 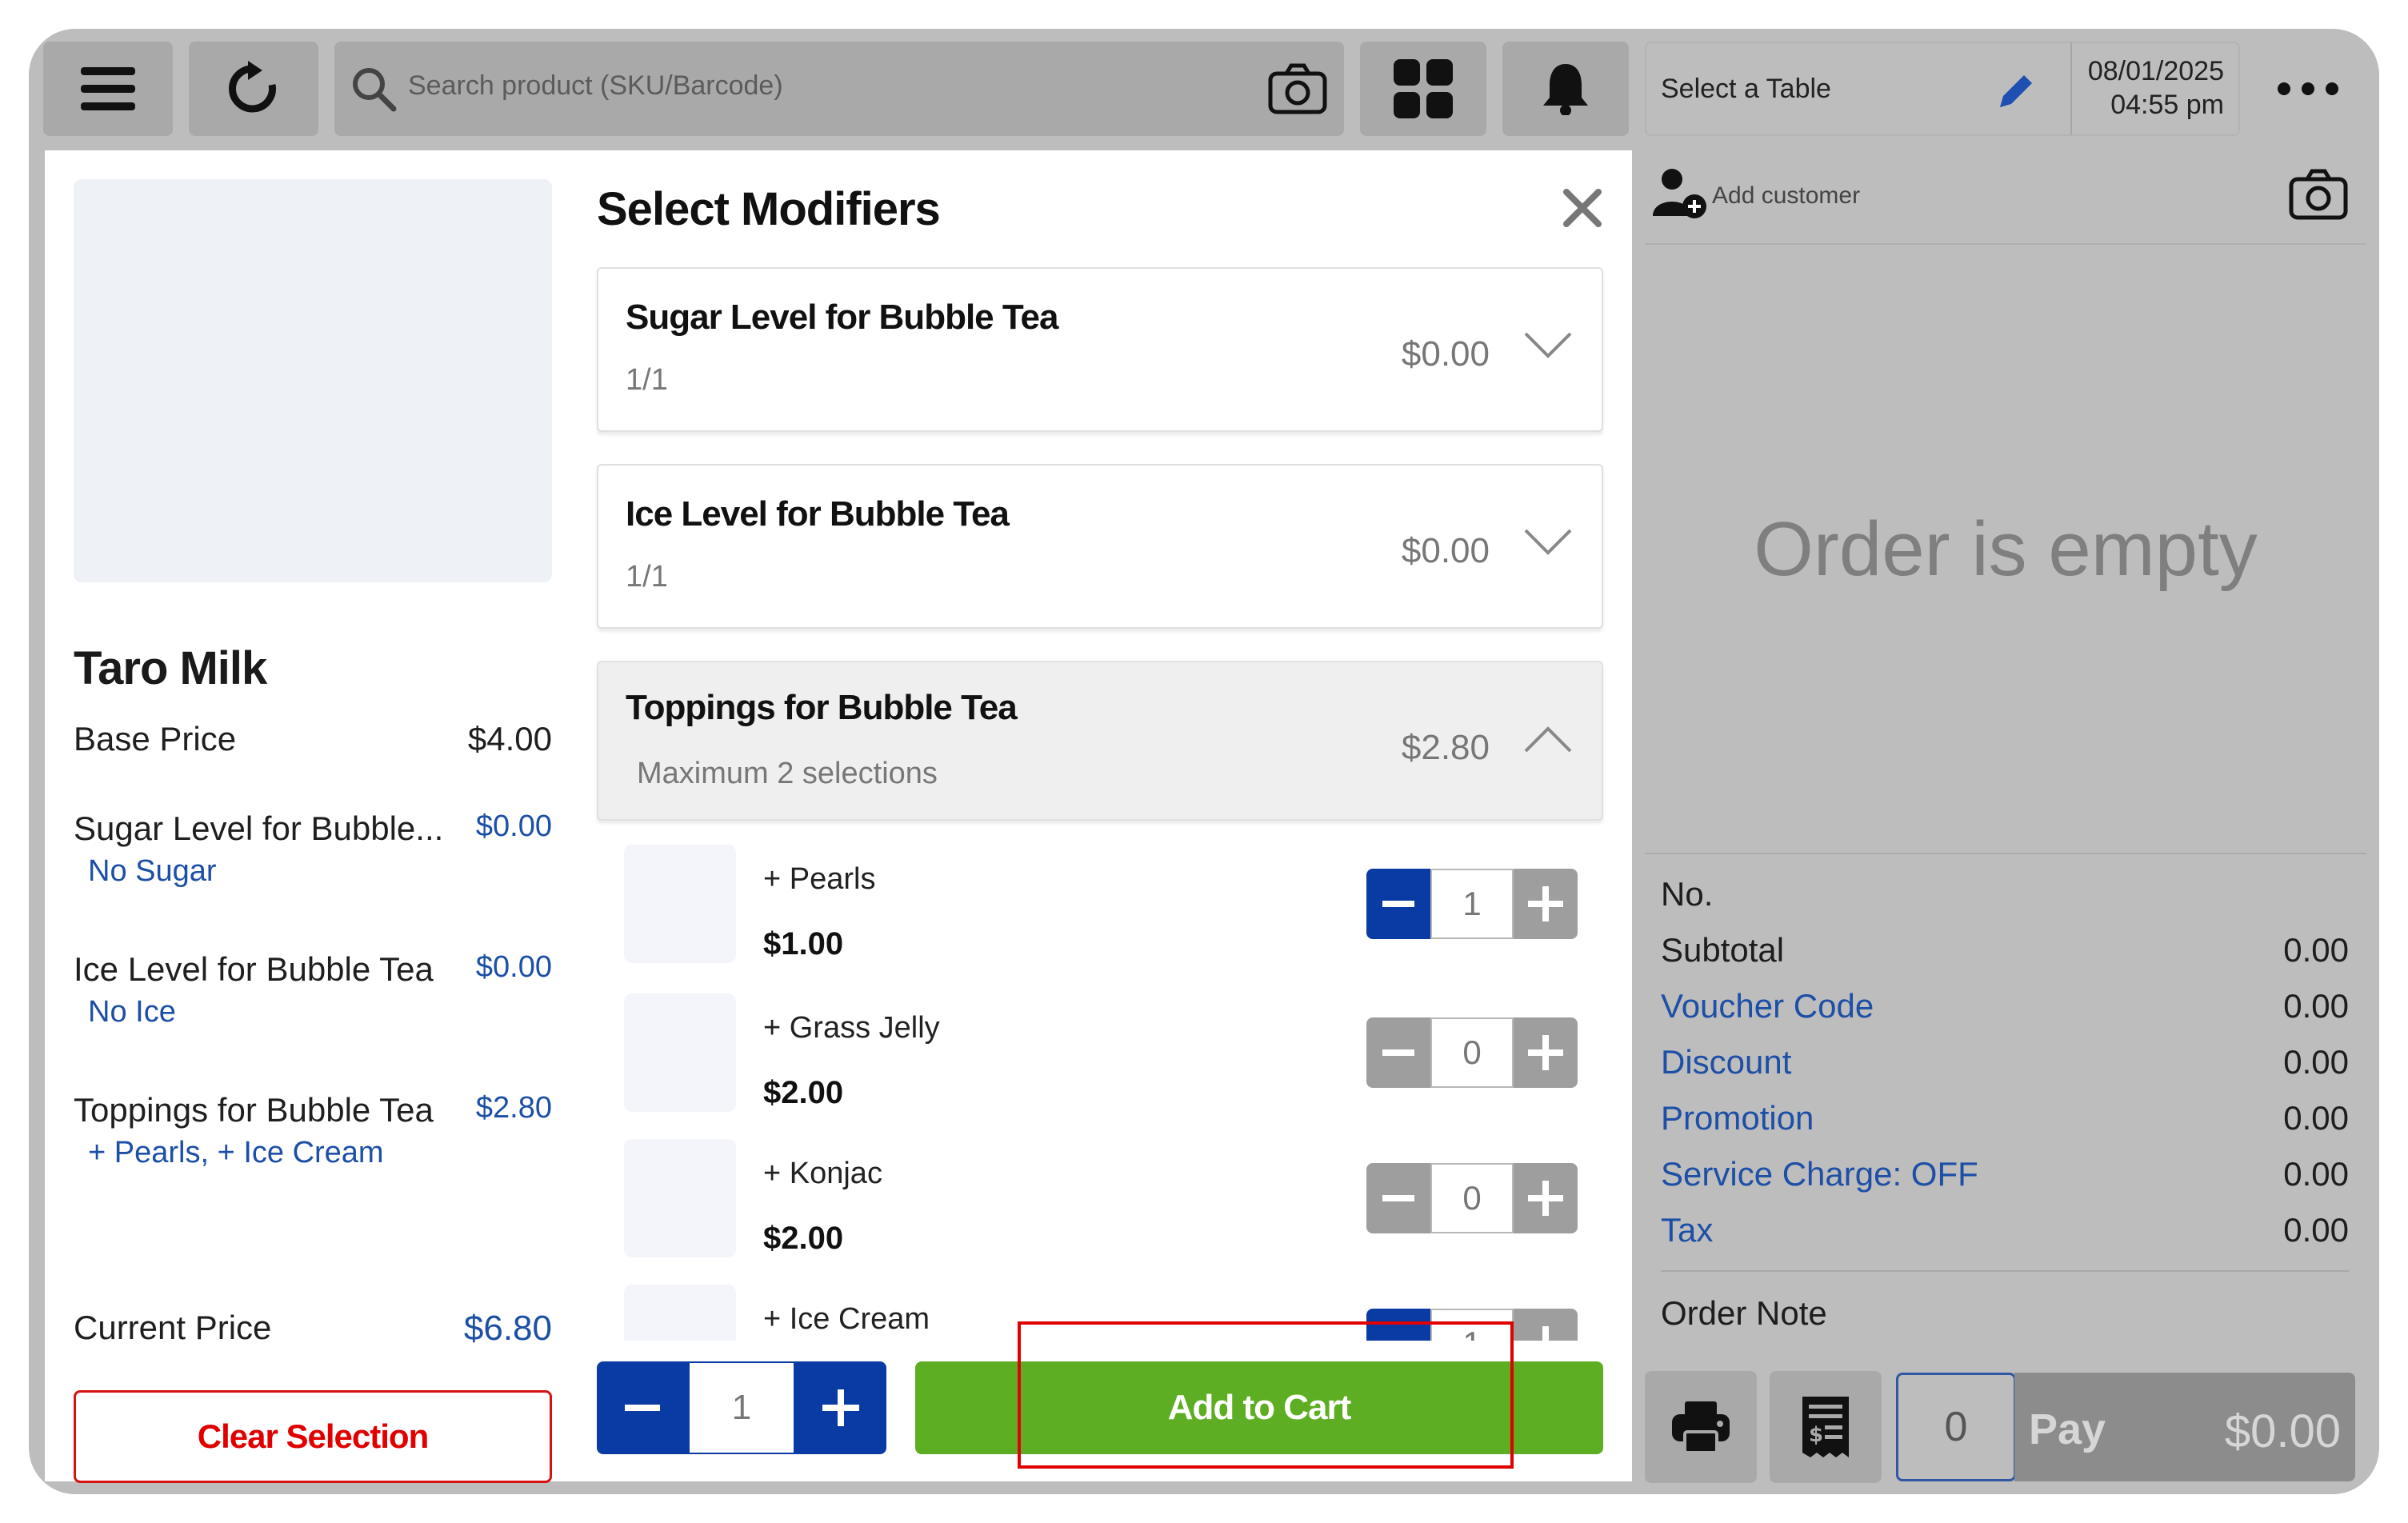 What do you see at coordinates (1548, 740) in the screenshot?
I see `chevron-up-icon` at bounding box center [1548, 740].